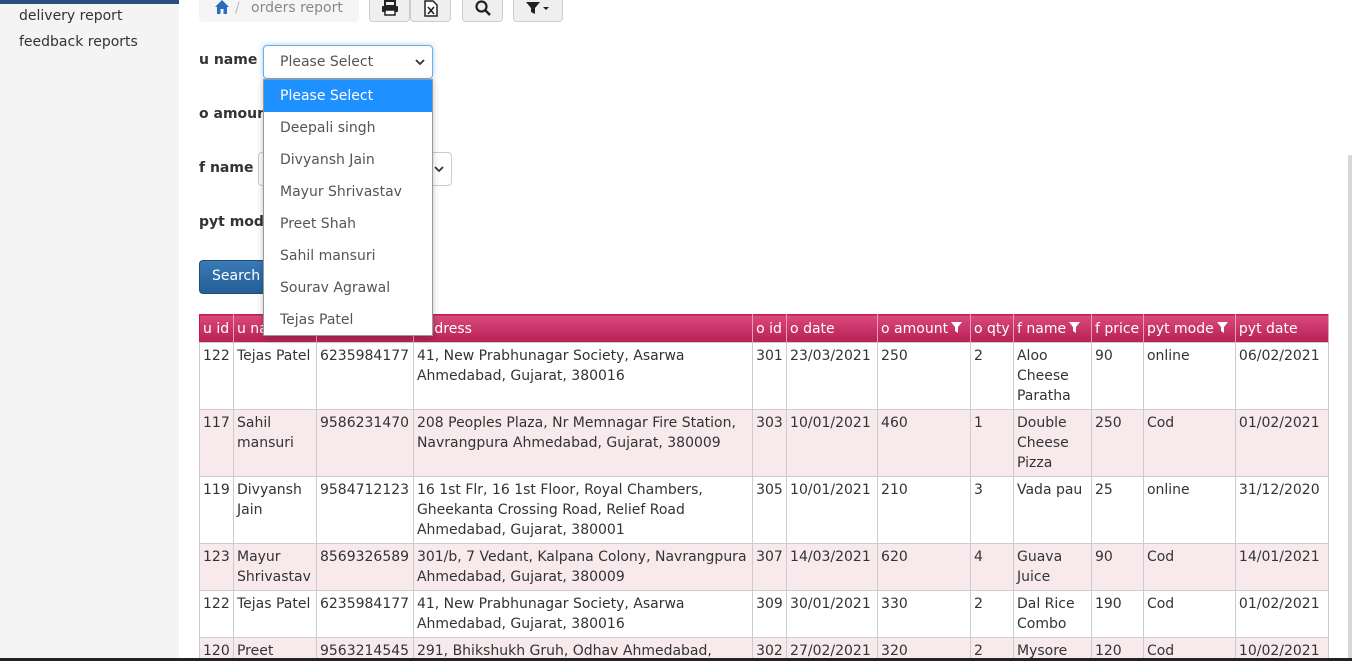 The image size is (1352, 661). I want to click on column-header: u id, so click(216, 328).